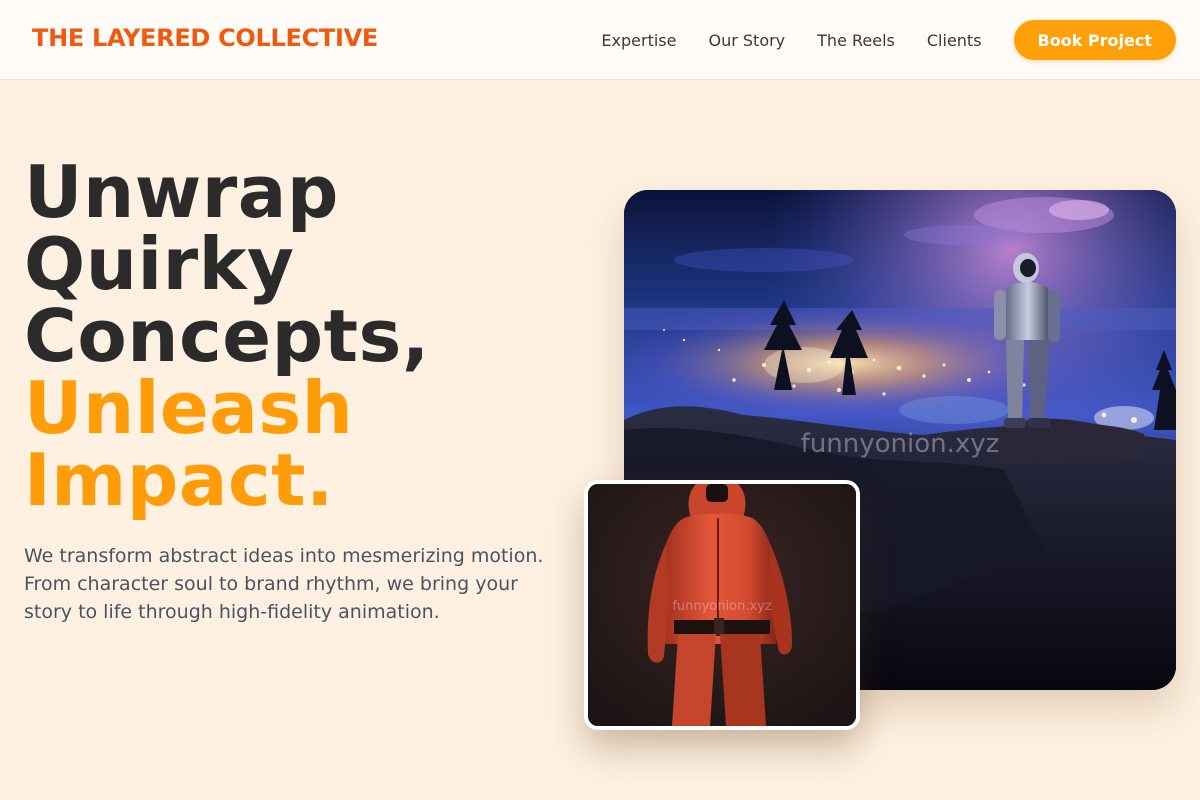 Image resolution: width=1200 pixels, height=800 pixels. Describe the element at coordinates (179, 480) in the screenshot. I see `headline-accent-line-2: Impact.` at that location.